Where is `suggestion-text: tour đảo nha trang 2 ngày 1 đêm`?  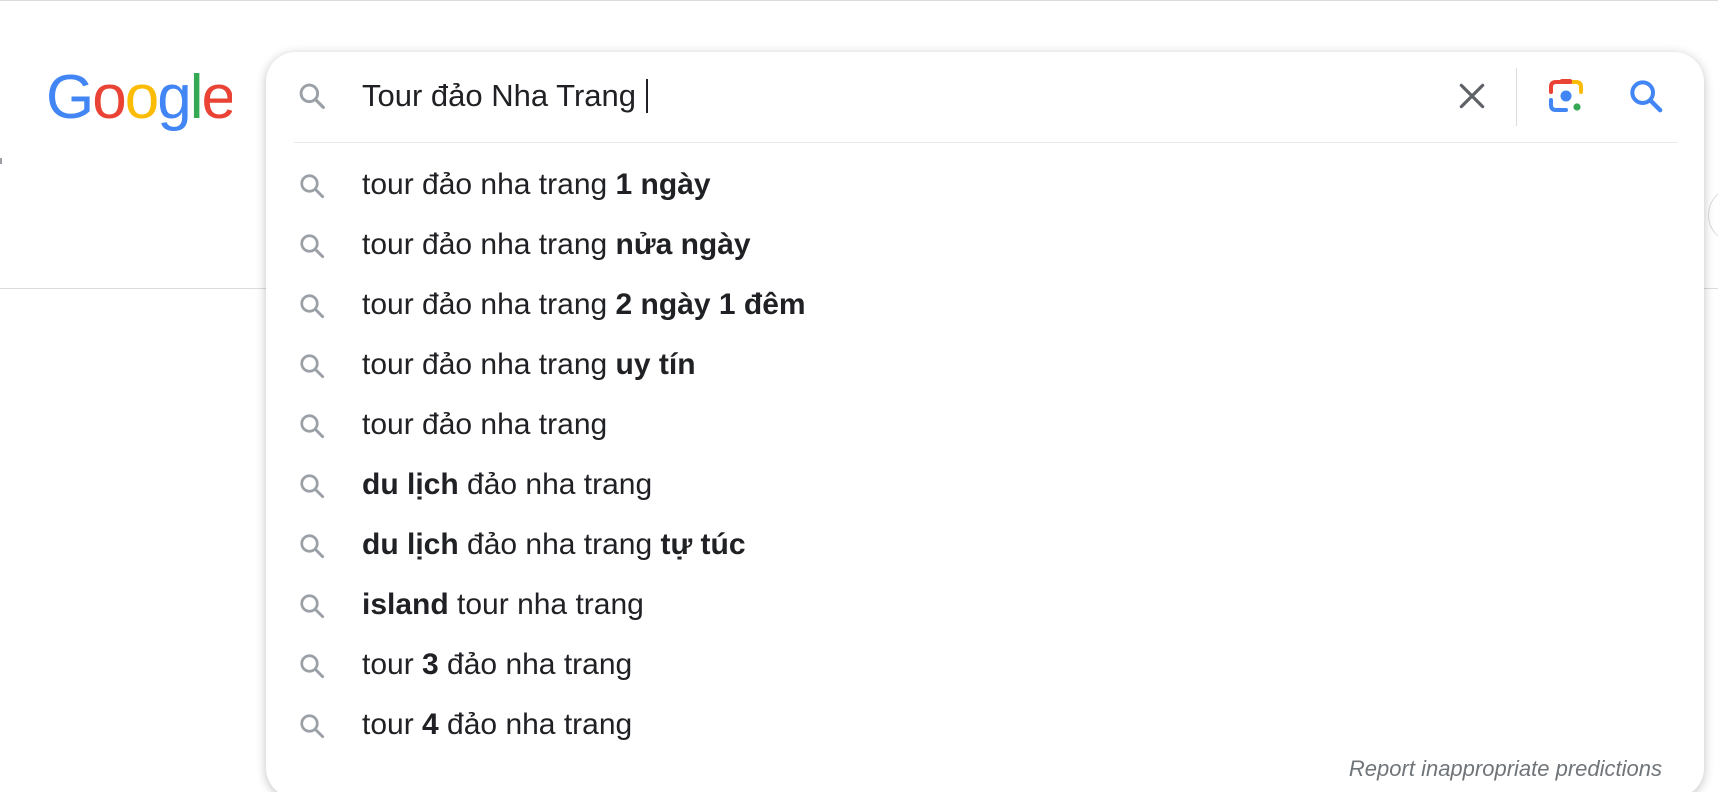 suggestion-text: tour đảo nha trang 2 ngày 1 đêm is located at coordinates (584, 305).